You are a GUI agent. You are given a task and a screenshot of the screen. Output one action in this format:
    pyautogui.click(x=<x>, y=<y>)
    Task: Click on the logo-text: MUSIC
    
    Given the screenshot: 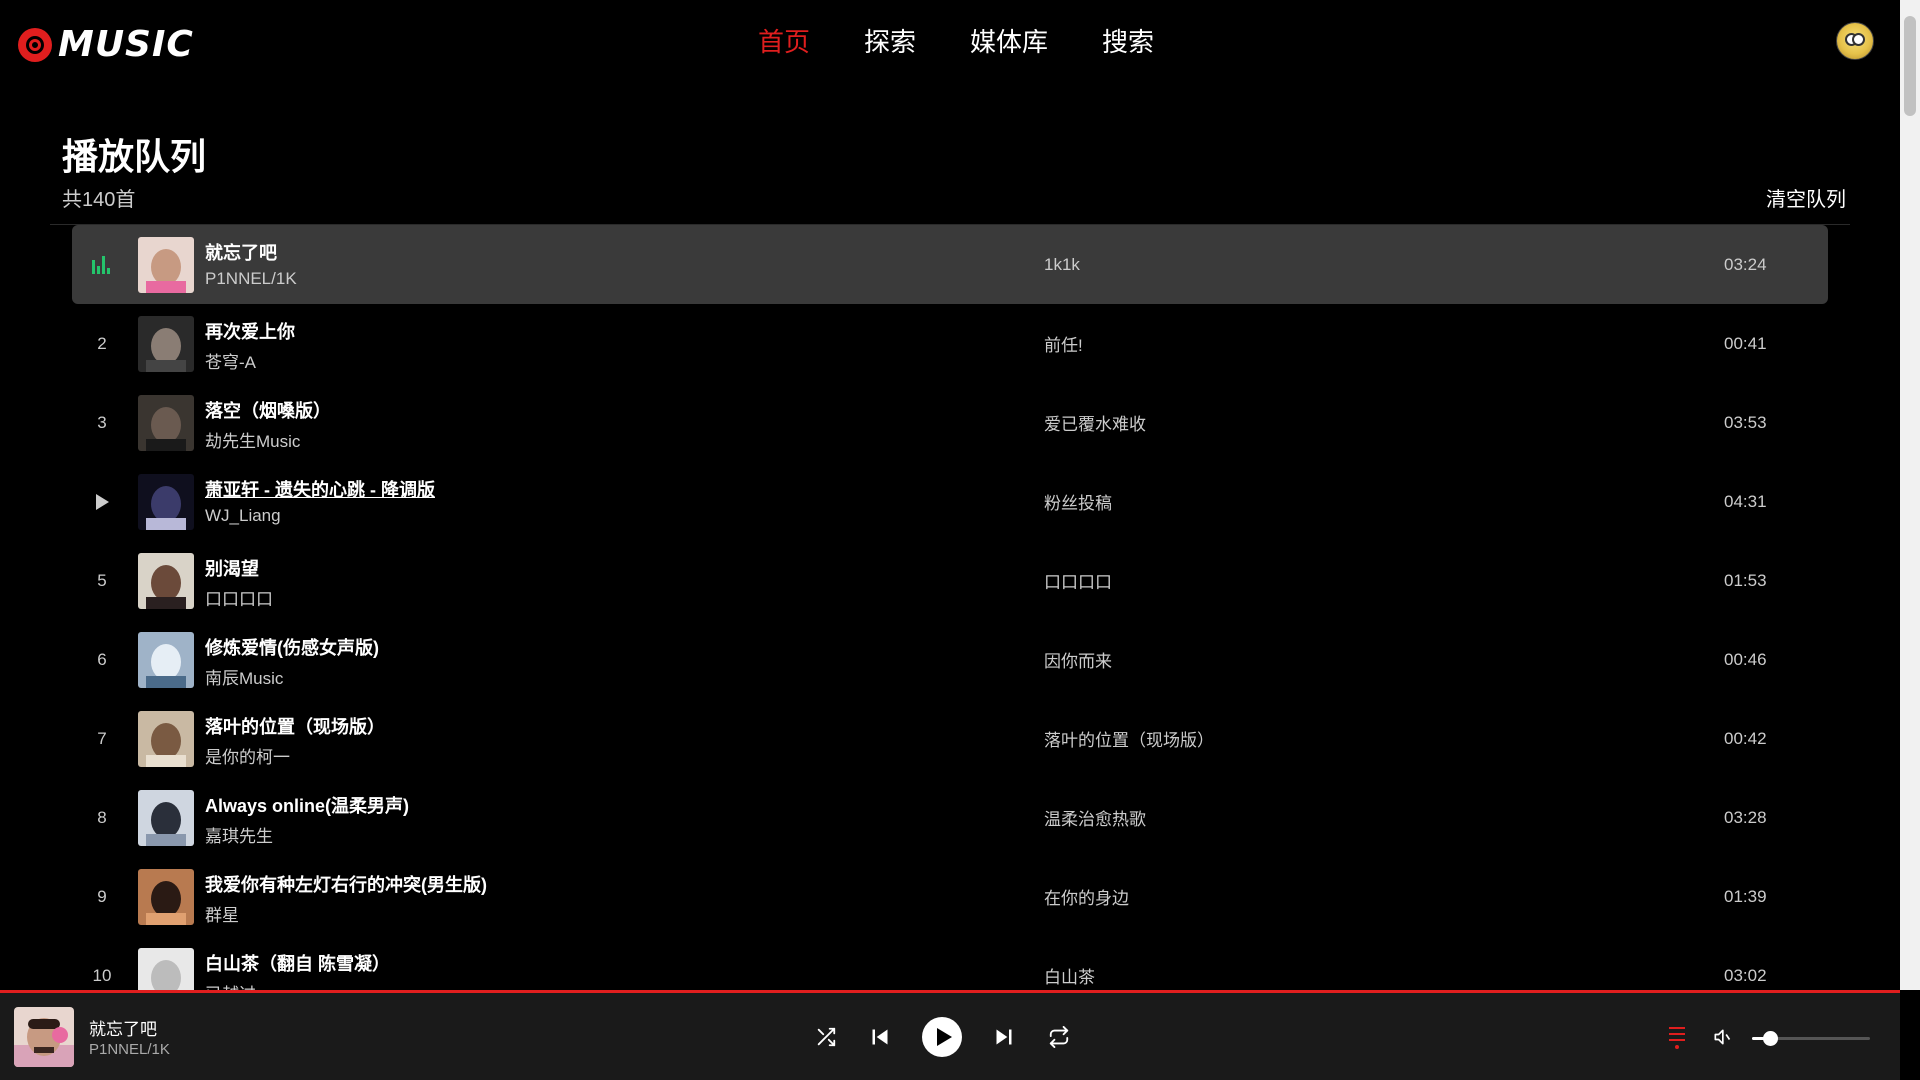 What is the action you would take?
    pyautogui.click(x=126, y=44)
    